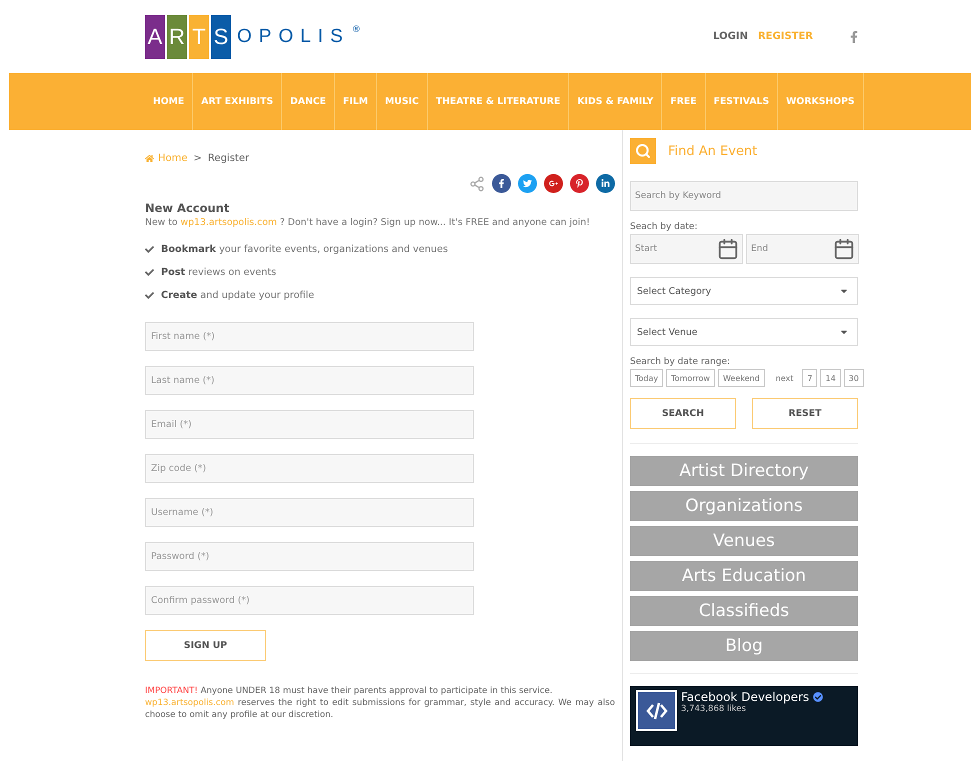 Image resolution: width=971 pixels, height=761 pixels. I want to click on directory-link: Artist Directory, so click(744, 471).